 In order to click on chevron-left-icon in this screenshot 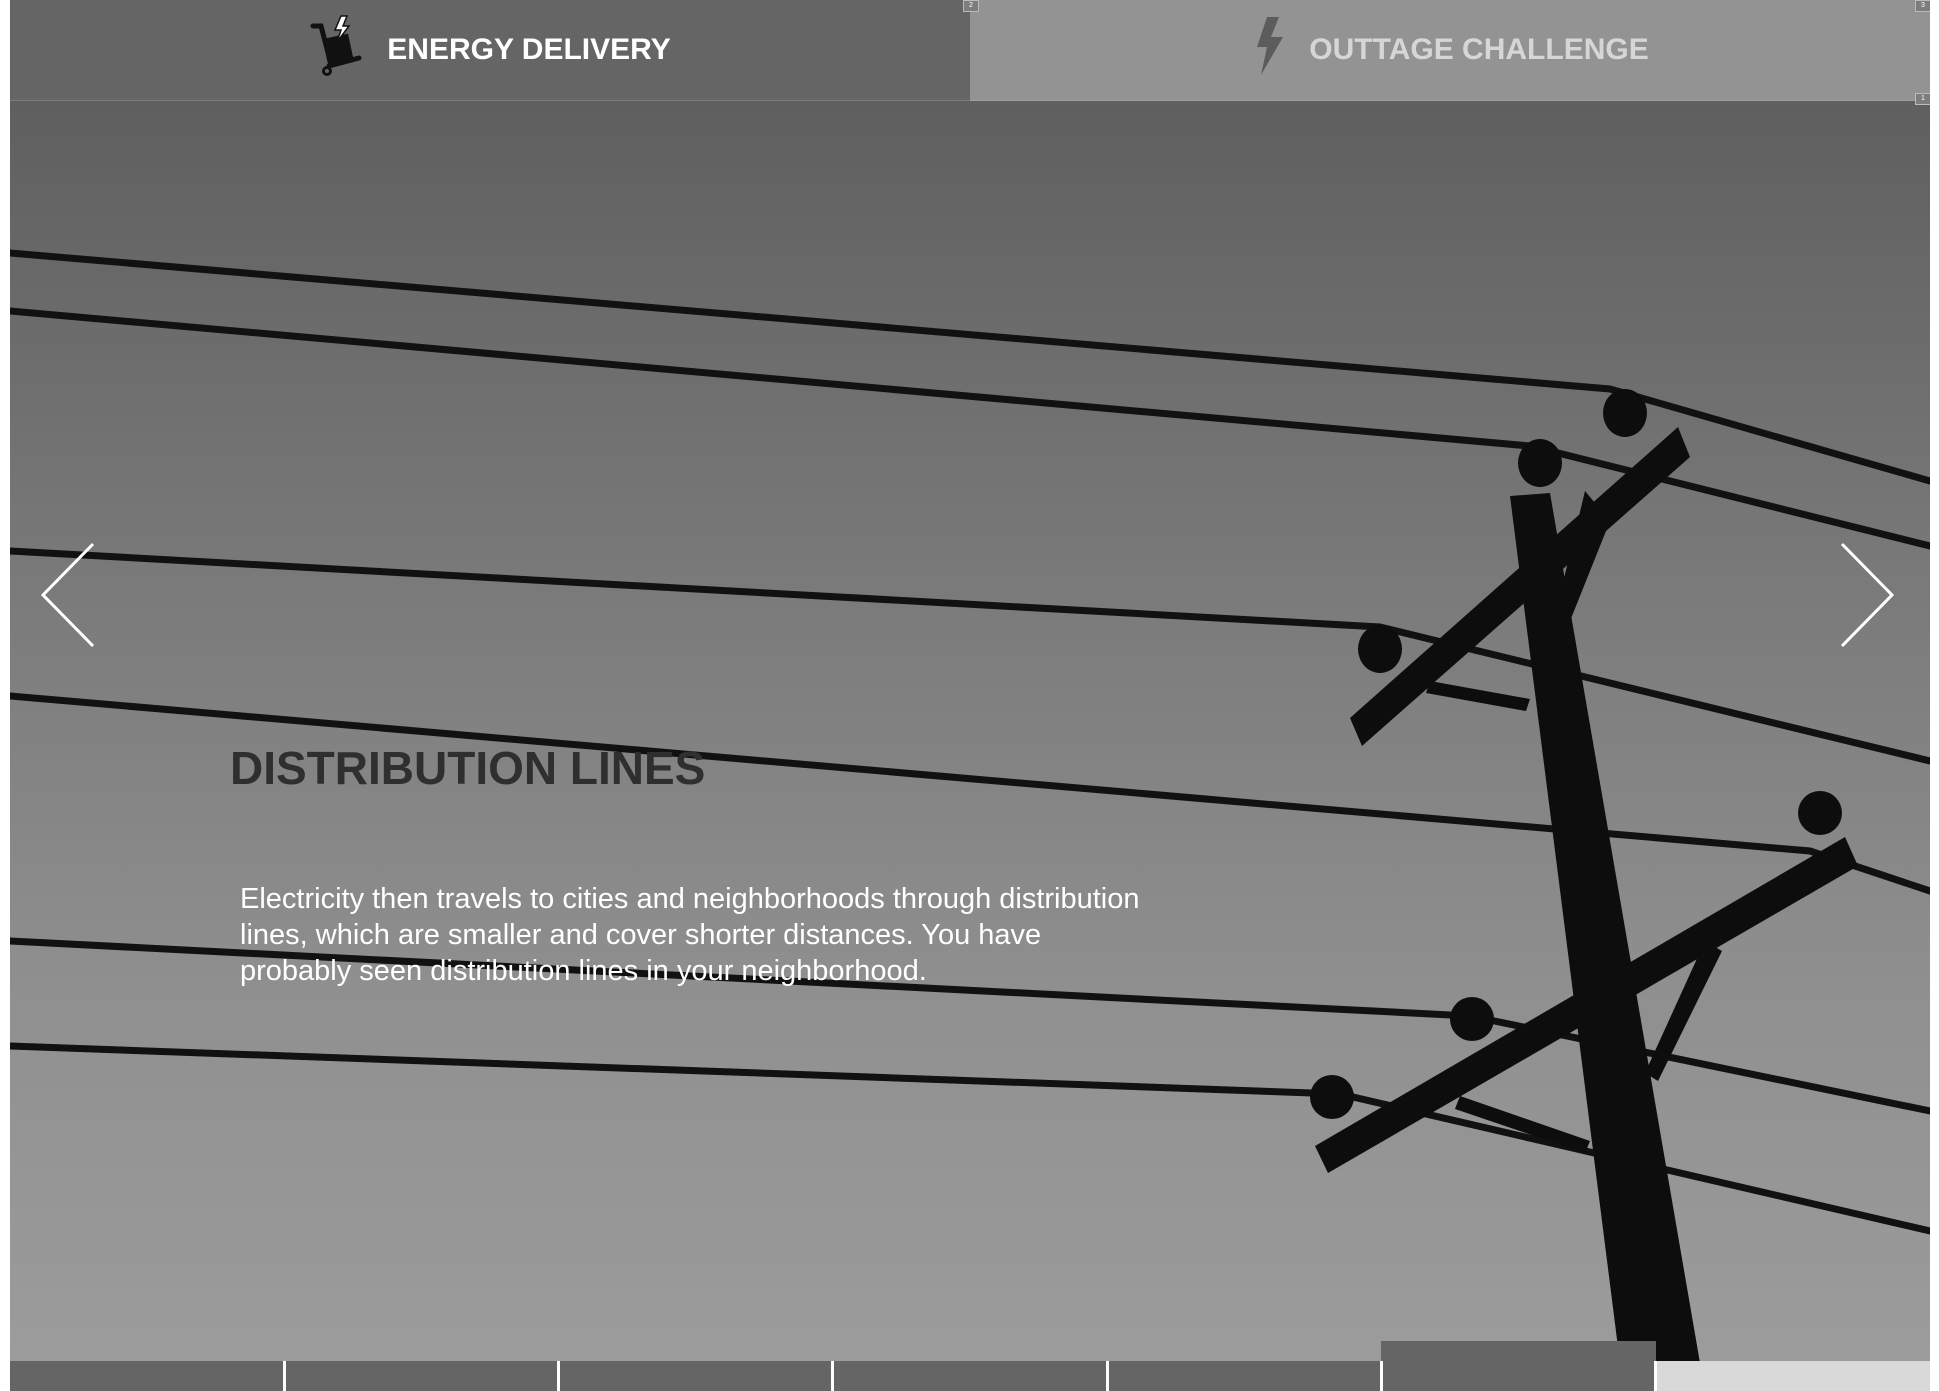, I will do `click(67, 595)`.